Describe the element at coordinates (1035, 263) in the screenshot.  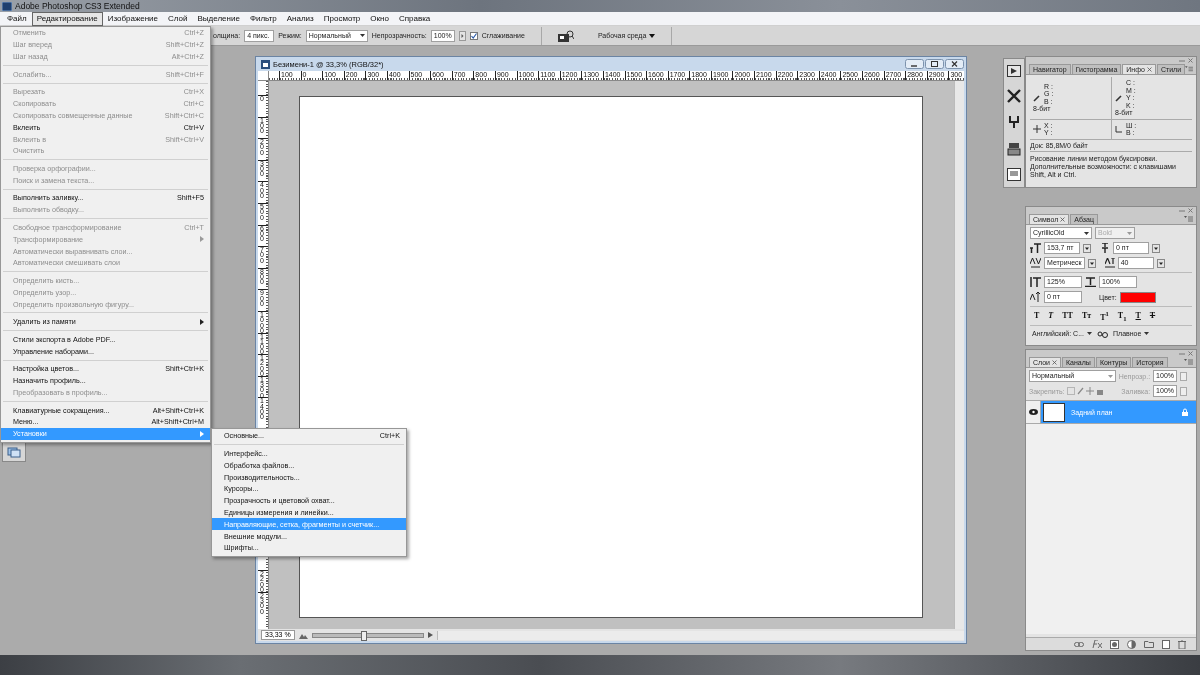
I see `kerning-icon` at that location.